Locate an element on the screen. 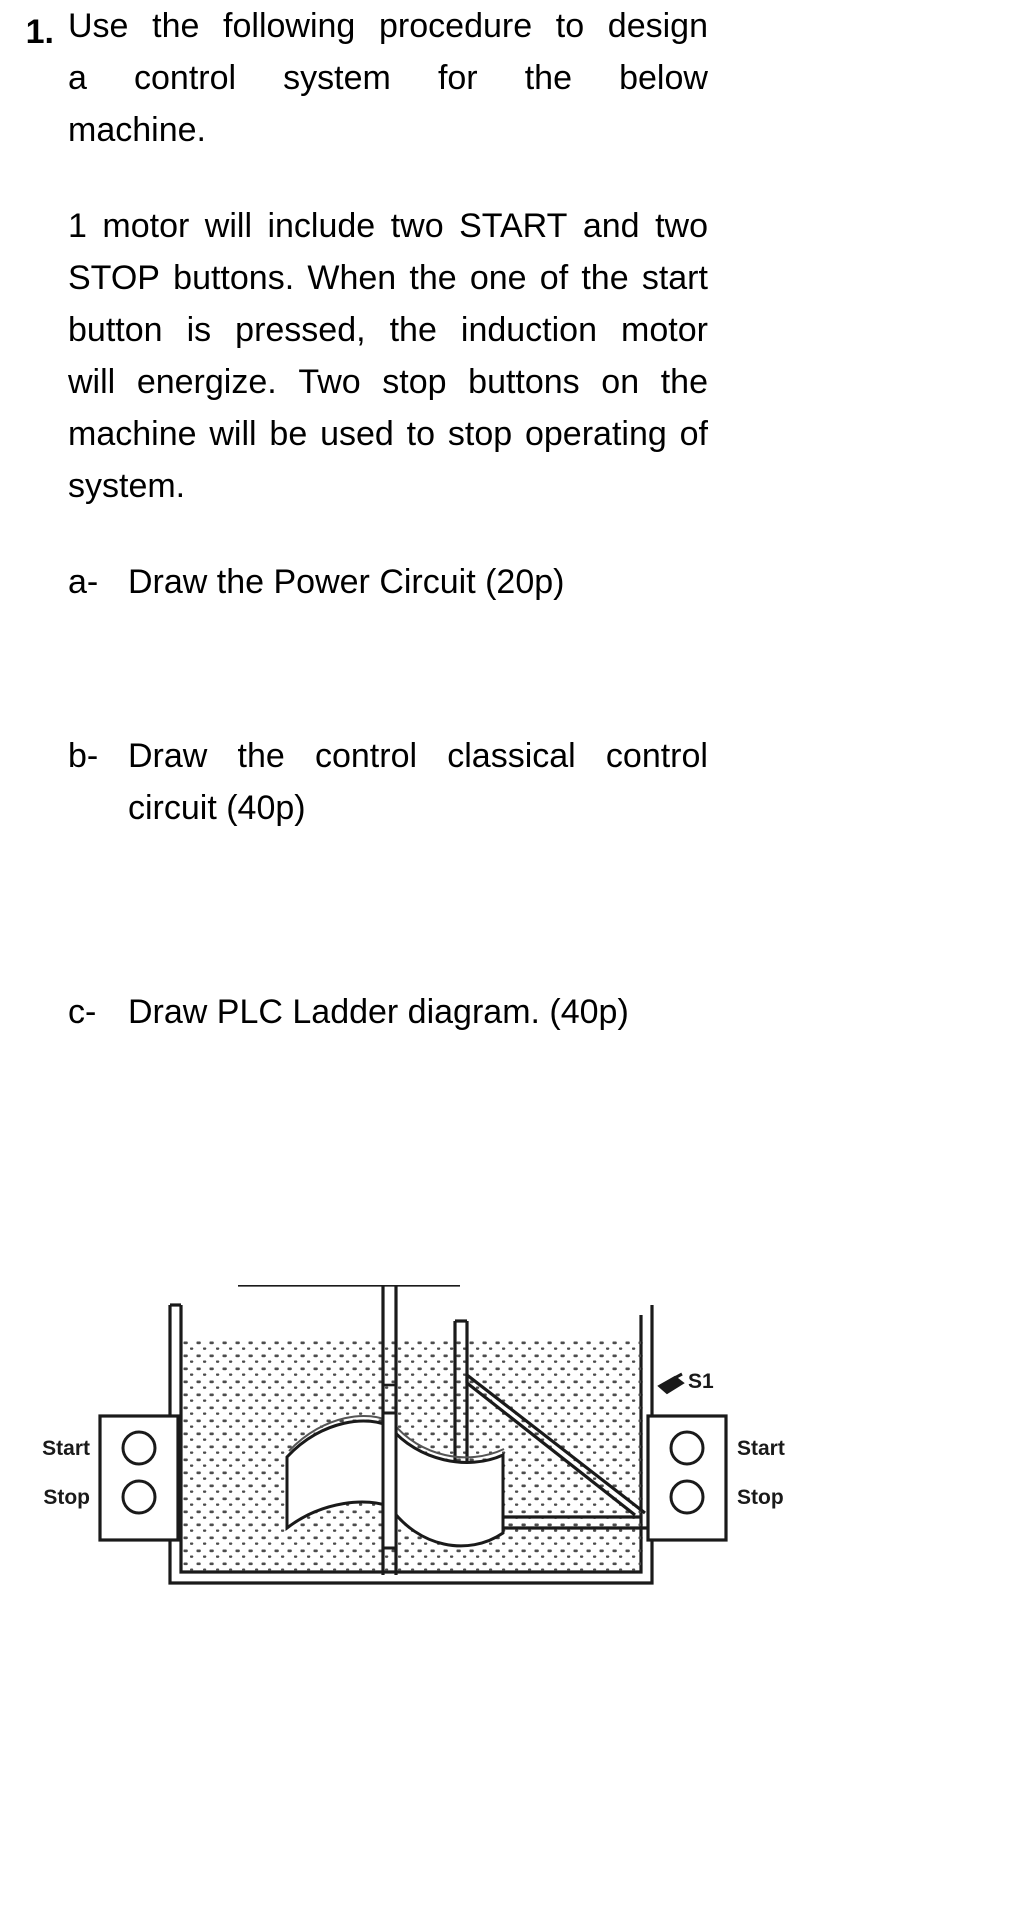 This screenshot has width=1029, height=1920. description-line: system. is located at coordinates (127, 486).